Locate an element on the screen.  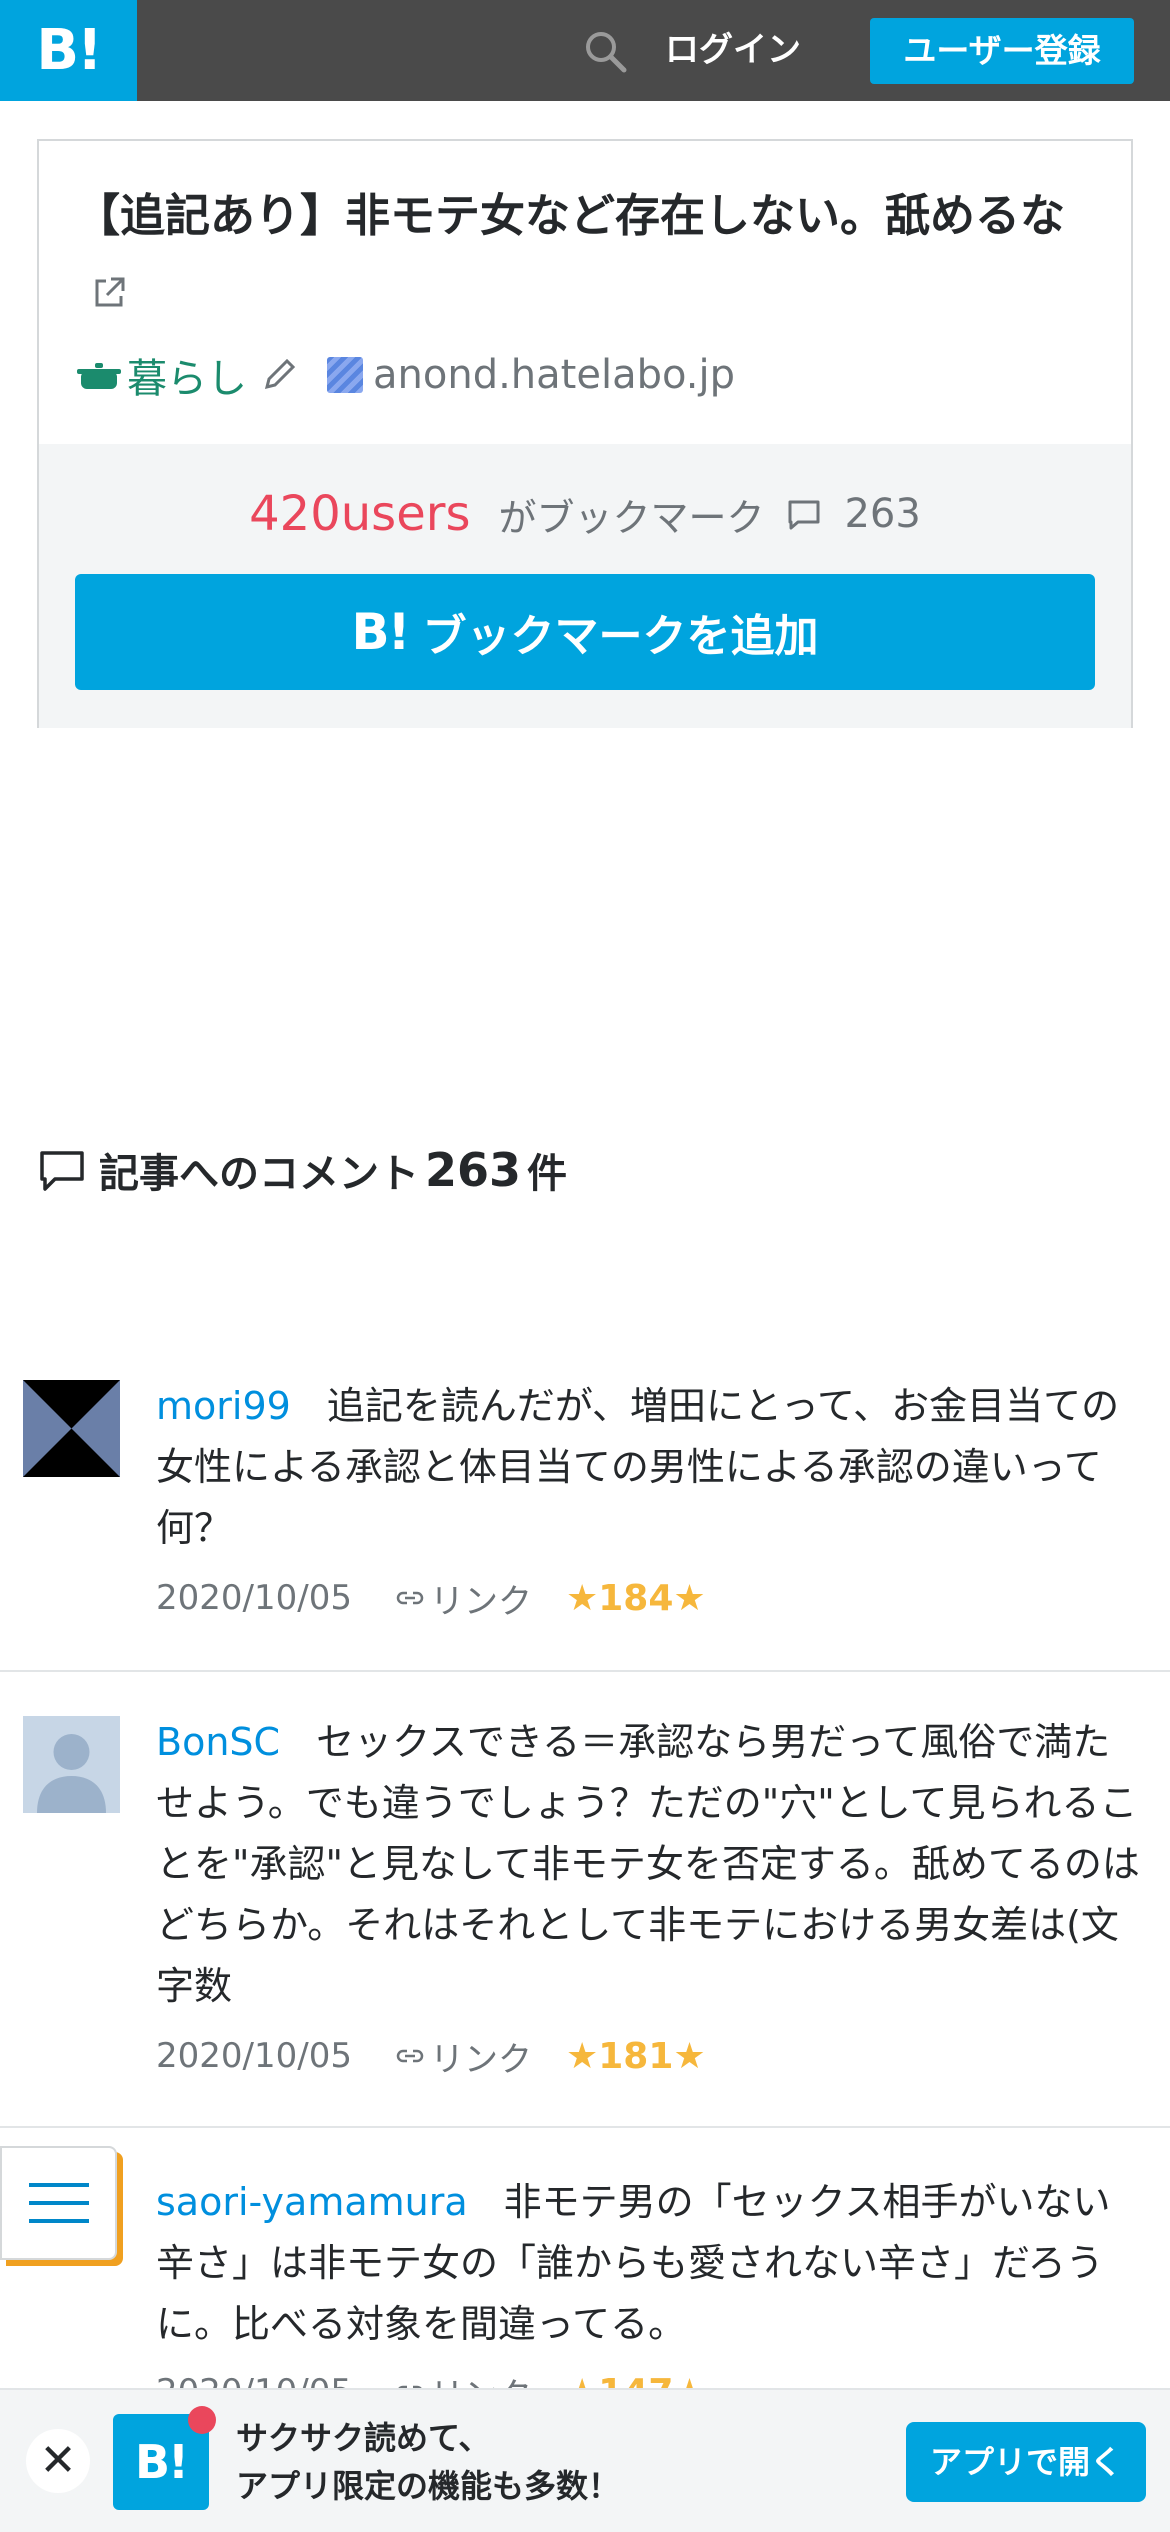
comment-stars: ★181★ is located at coordinates (636, 2056).